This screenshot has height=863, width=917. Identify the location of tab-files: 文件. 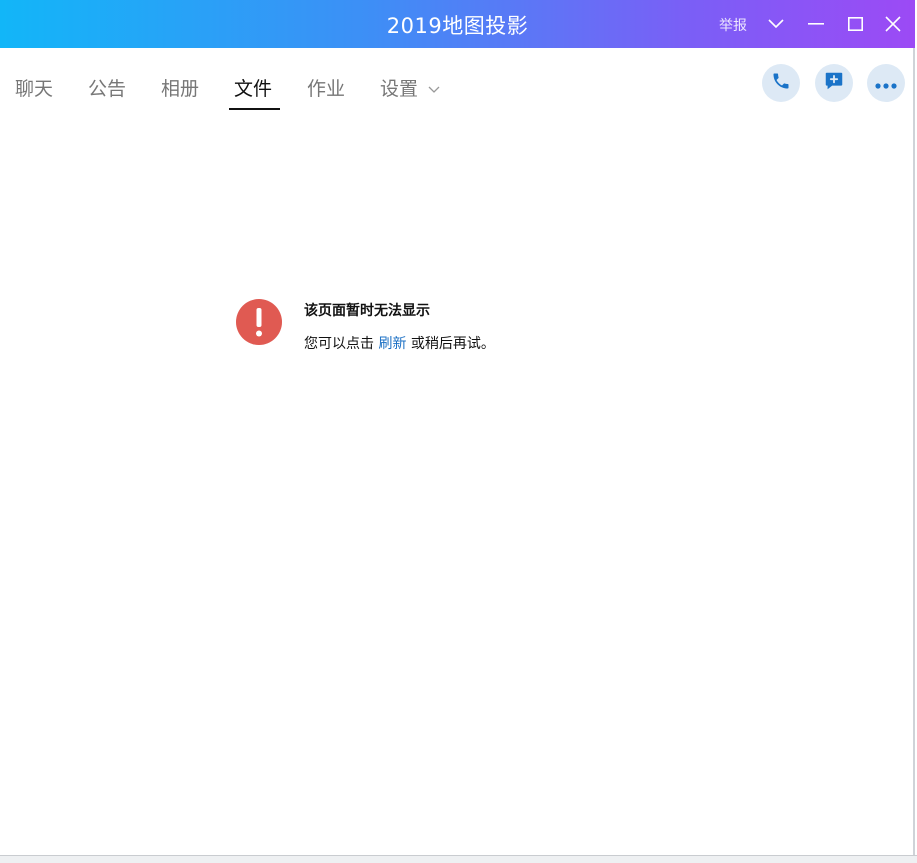
(253, 87).